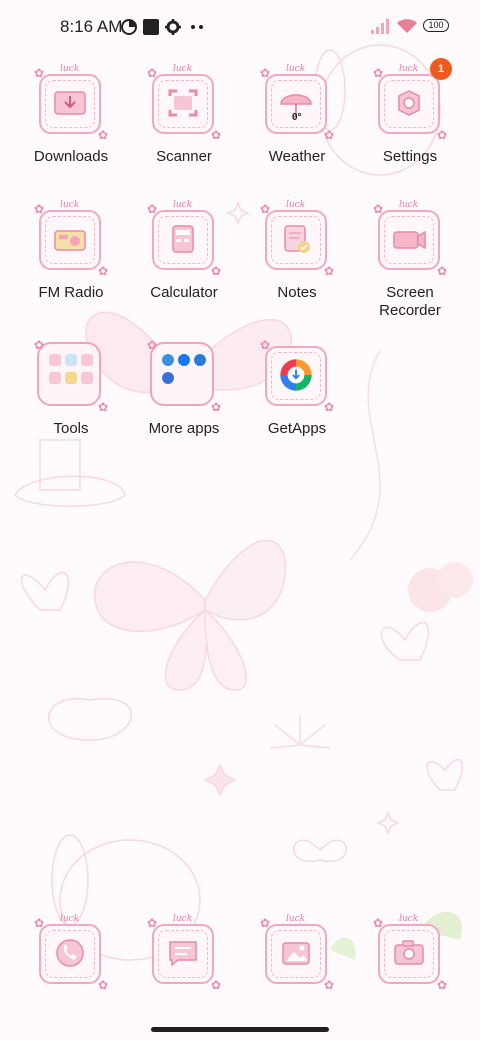 This screenshot has width=480, height=1040. Describe the element at coordinates (410, 260) in the screenshot. I see `app-screen-recorder: luck ✿ ✿ Screen Recorder` at that location.